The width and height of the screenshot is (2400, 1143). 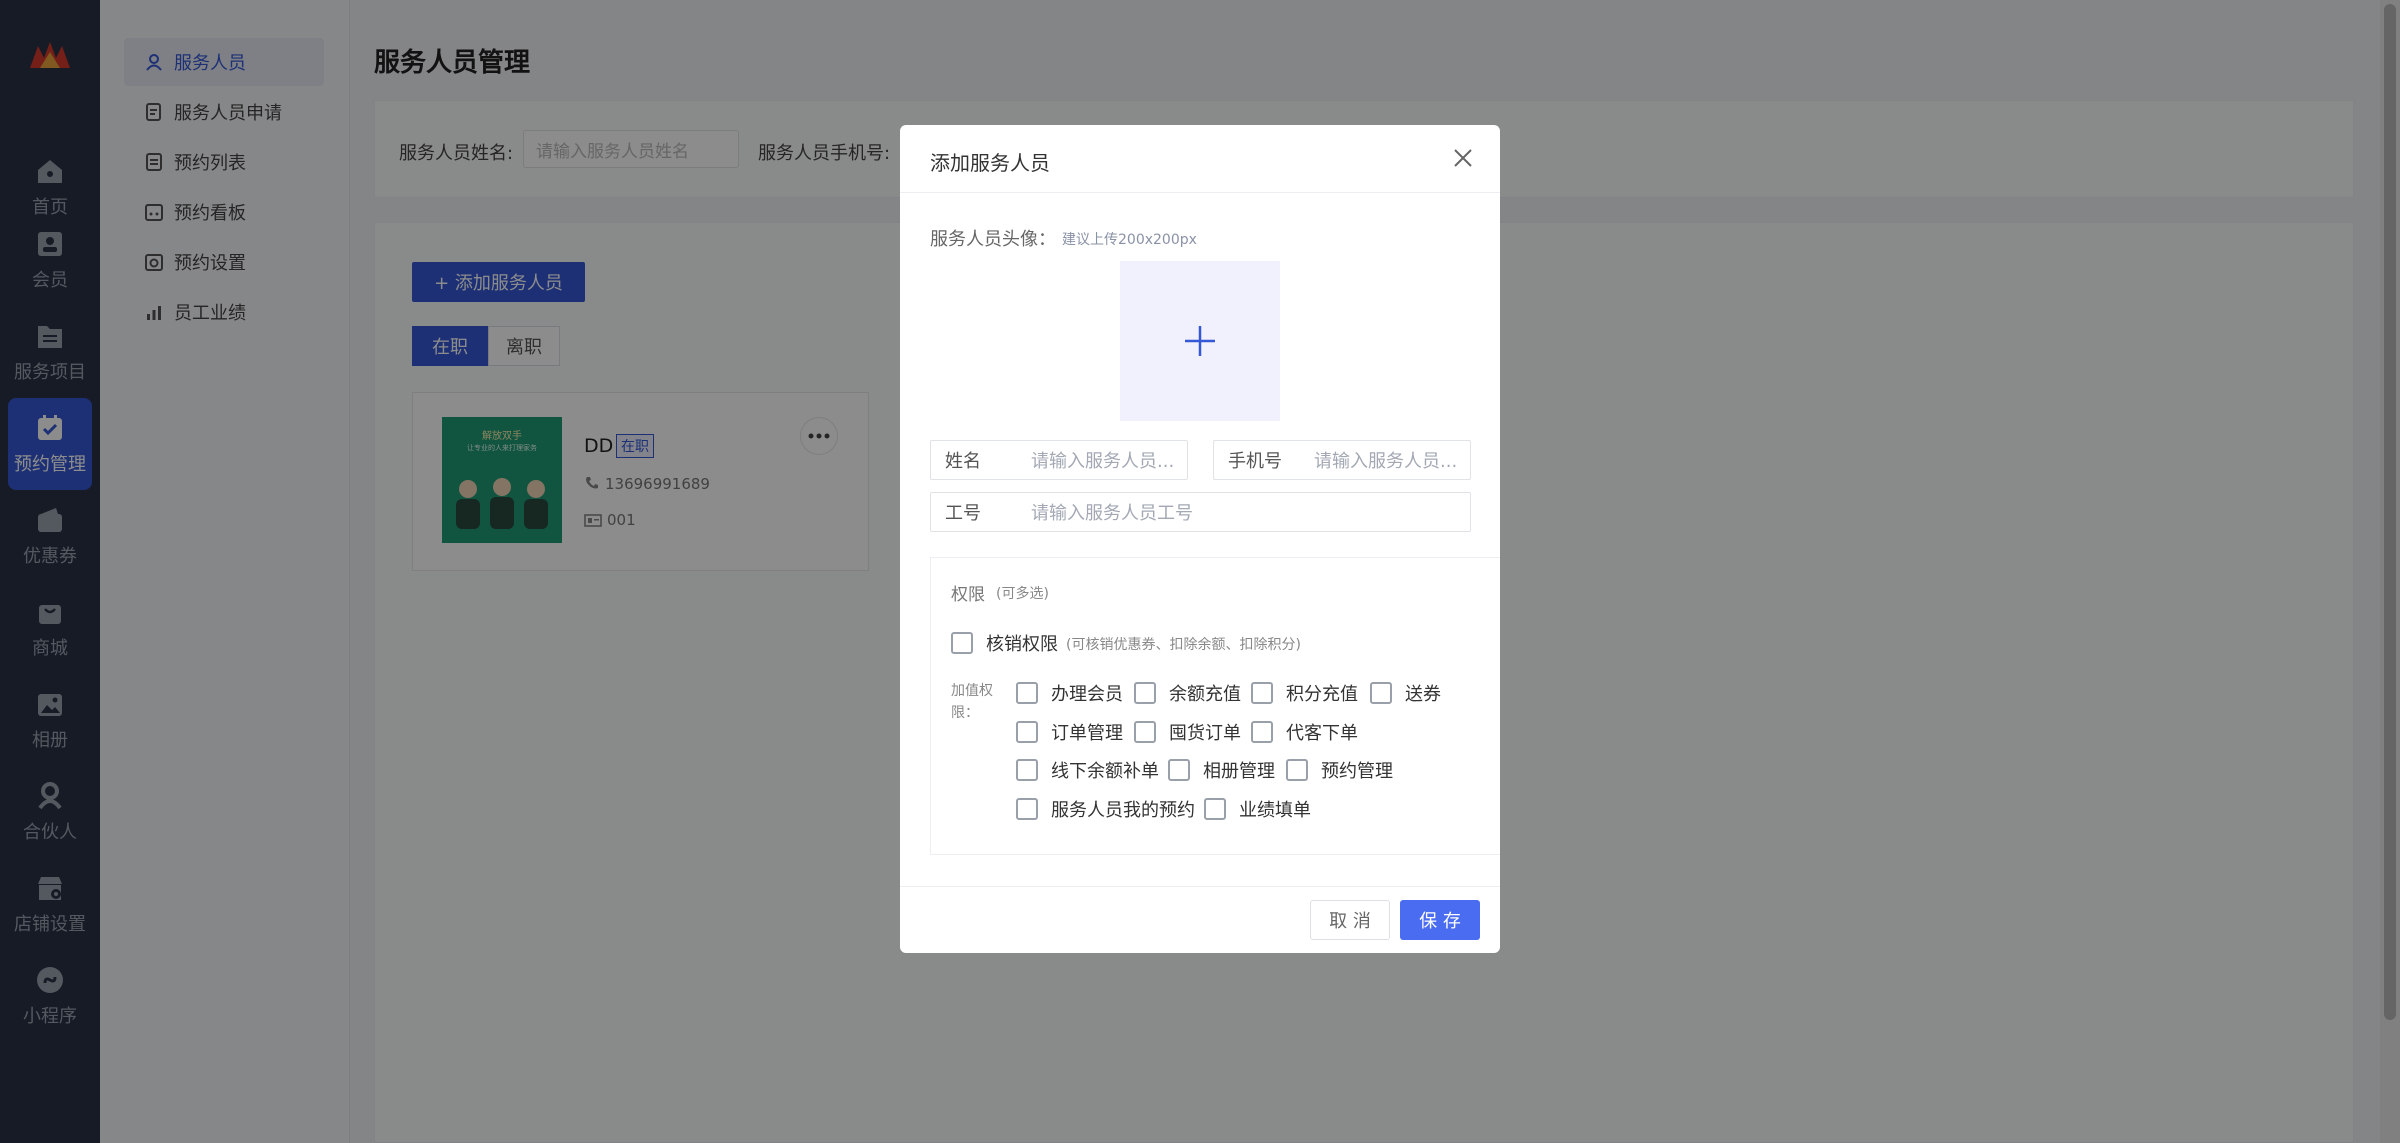 I want to click on avatar-label: 服务人员头像：, so click(x=993, y=239).